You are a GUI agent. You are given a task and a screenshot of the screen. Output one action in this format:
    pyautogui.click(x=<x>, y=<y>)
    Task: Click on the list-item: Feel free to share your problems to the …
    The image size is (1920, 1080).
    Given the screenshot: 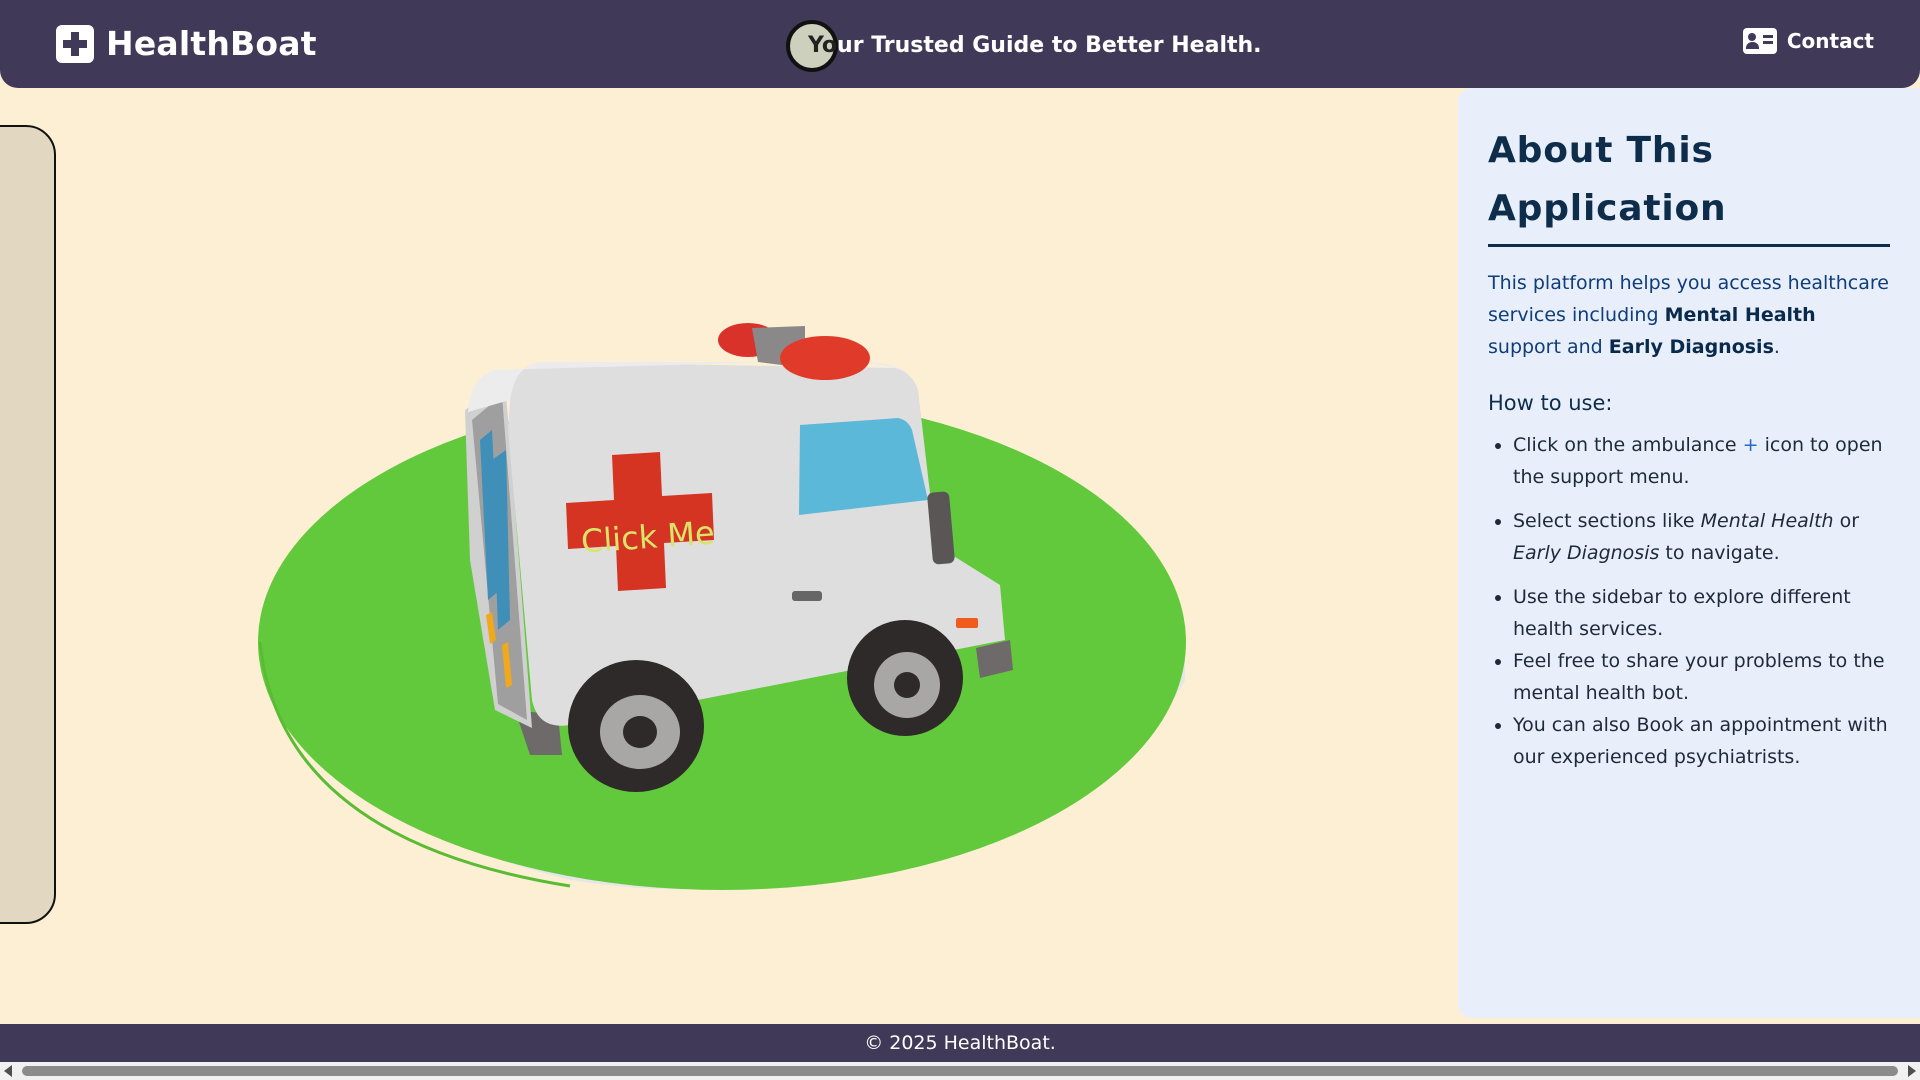 What is the action you would take?
    pyautogui.click(x=1701, y=677)
    